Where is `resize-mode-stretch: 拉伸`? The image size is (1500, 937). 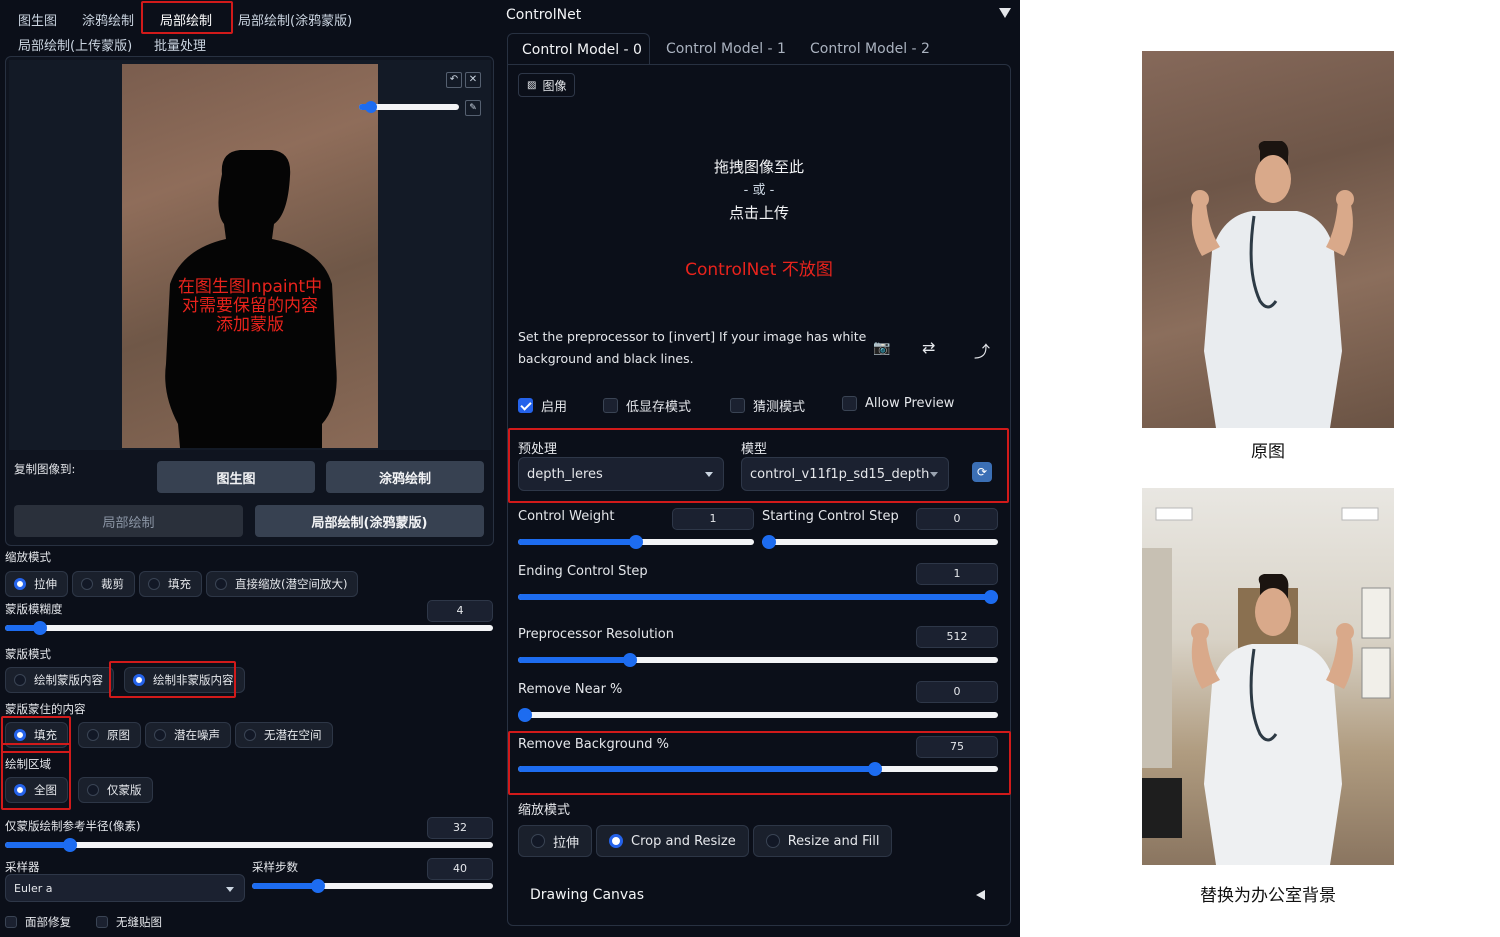
resize-mode-stretch: 拉伸 is located at coordinates (36, 584).